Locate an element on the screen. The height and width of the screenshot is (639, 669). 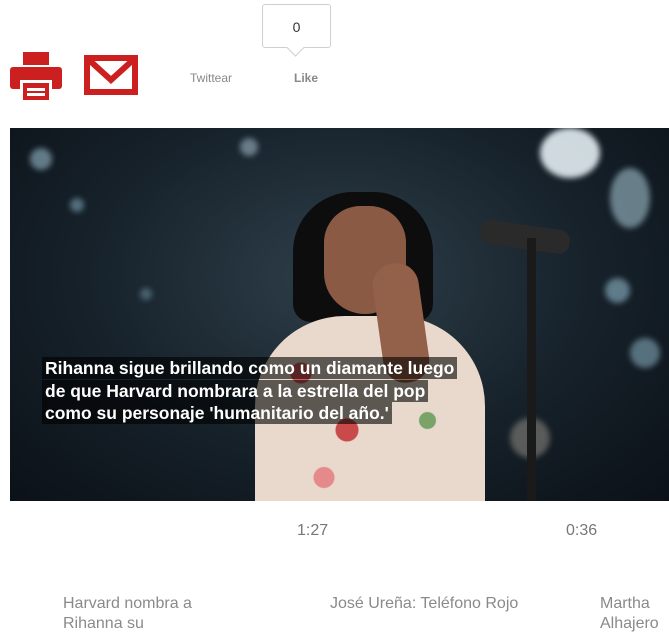
like-count-bubble: 0 is located at coordinates (296, 26).